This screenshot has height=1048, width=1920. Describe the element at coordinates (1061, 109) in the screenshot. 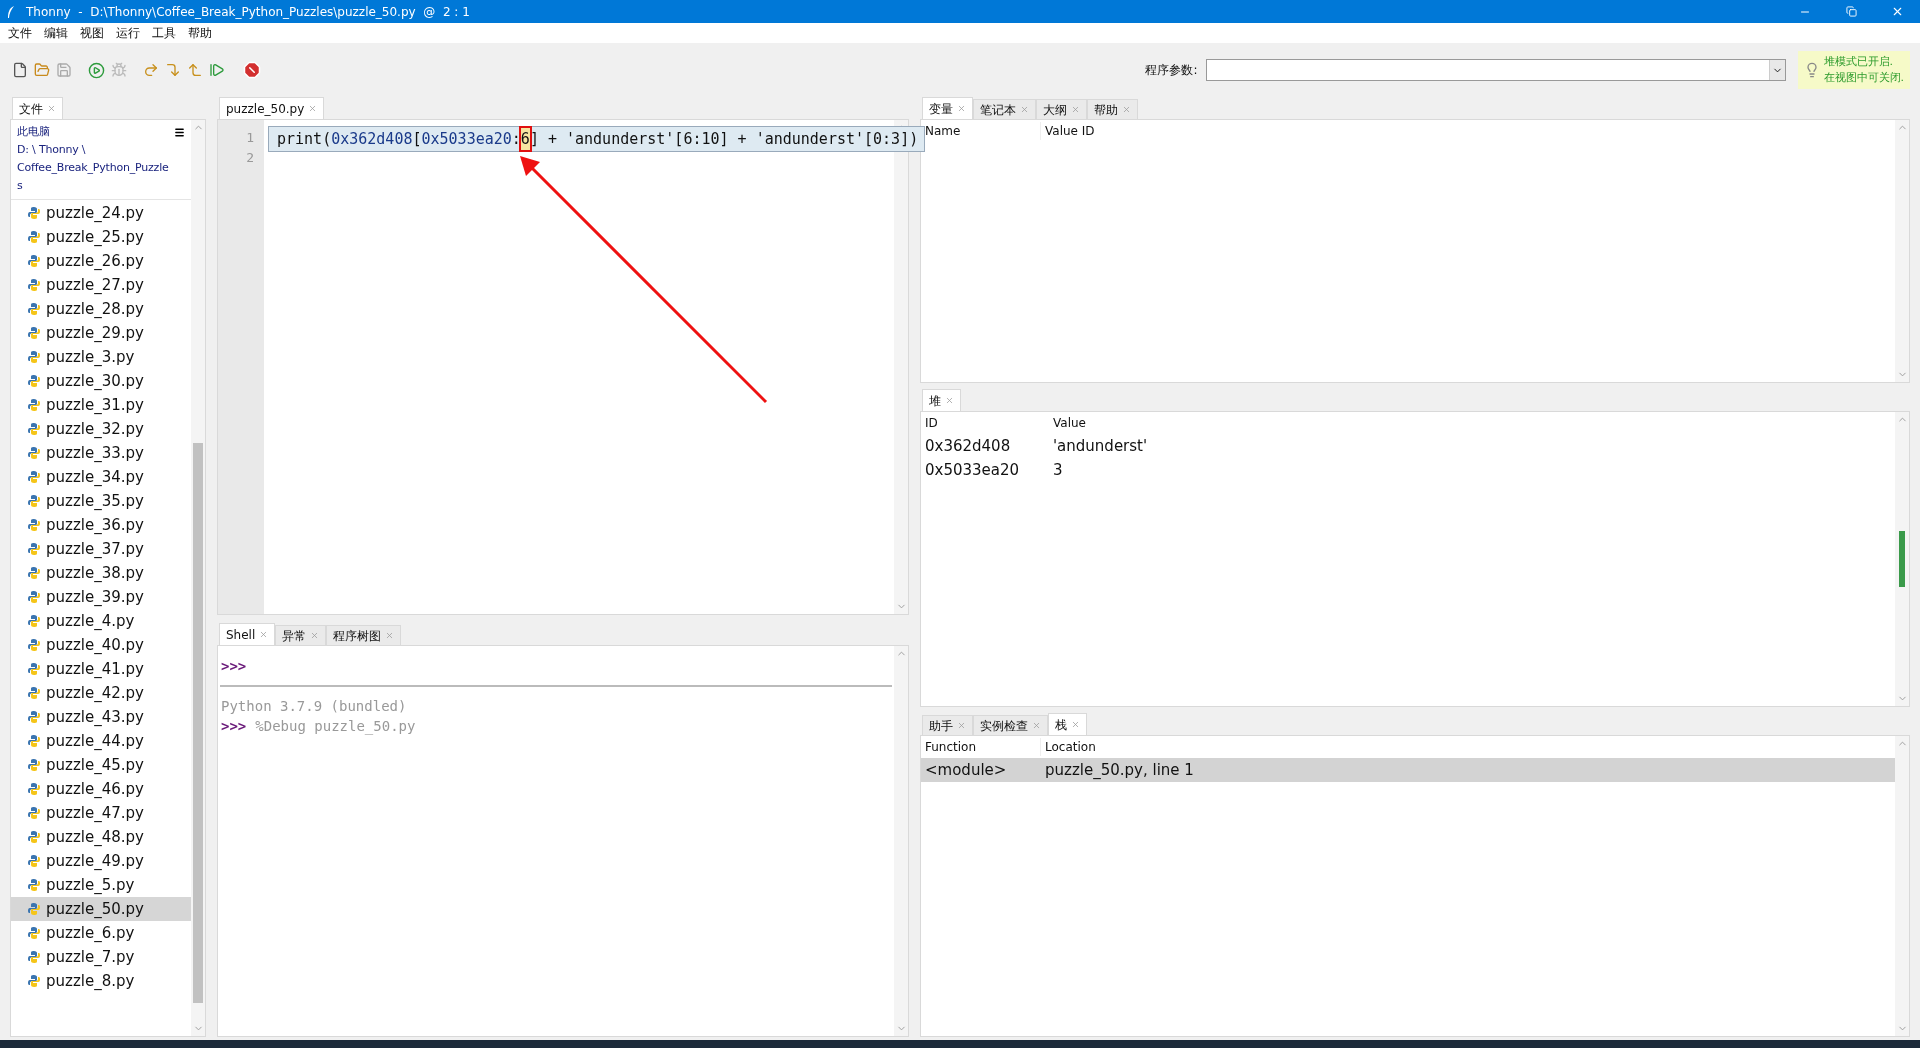

I see `panel-tab: 大纲` at that location.